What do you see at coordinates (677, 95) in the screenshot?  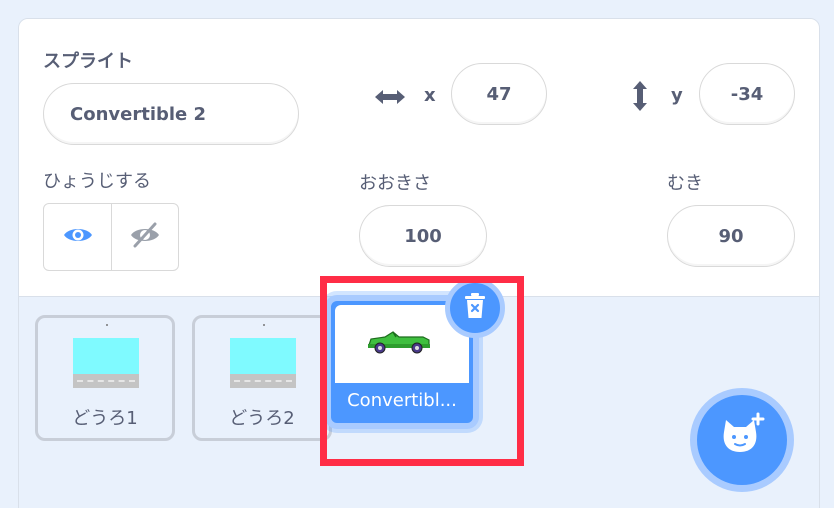 I see `y-label: y` at bounding box center [677, 95].